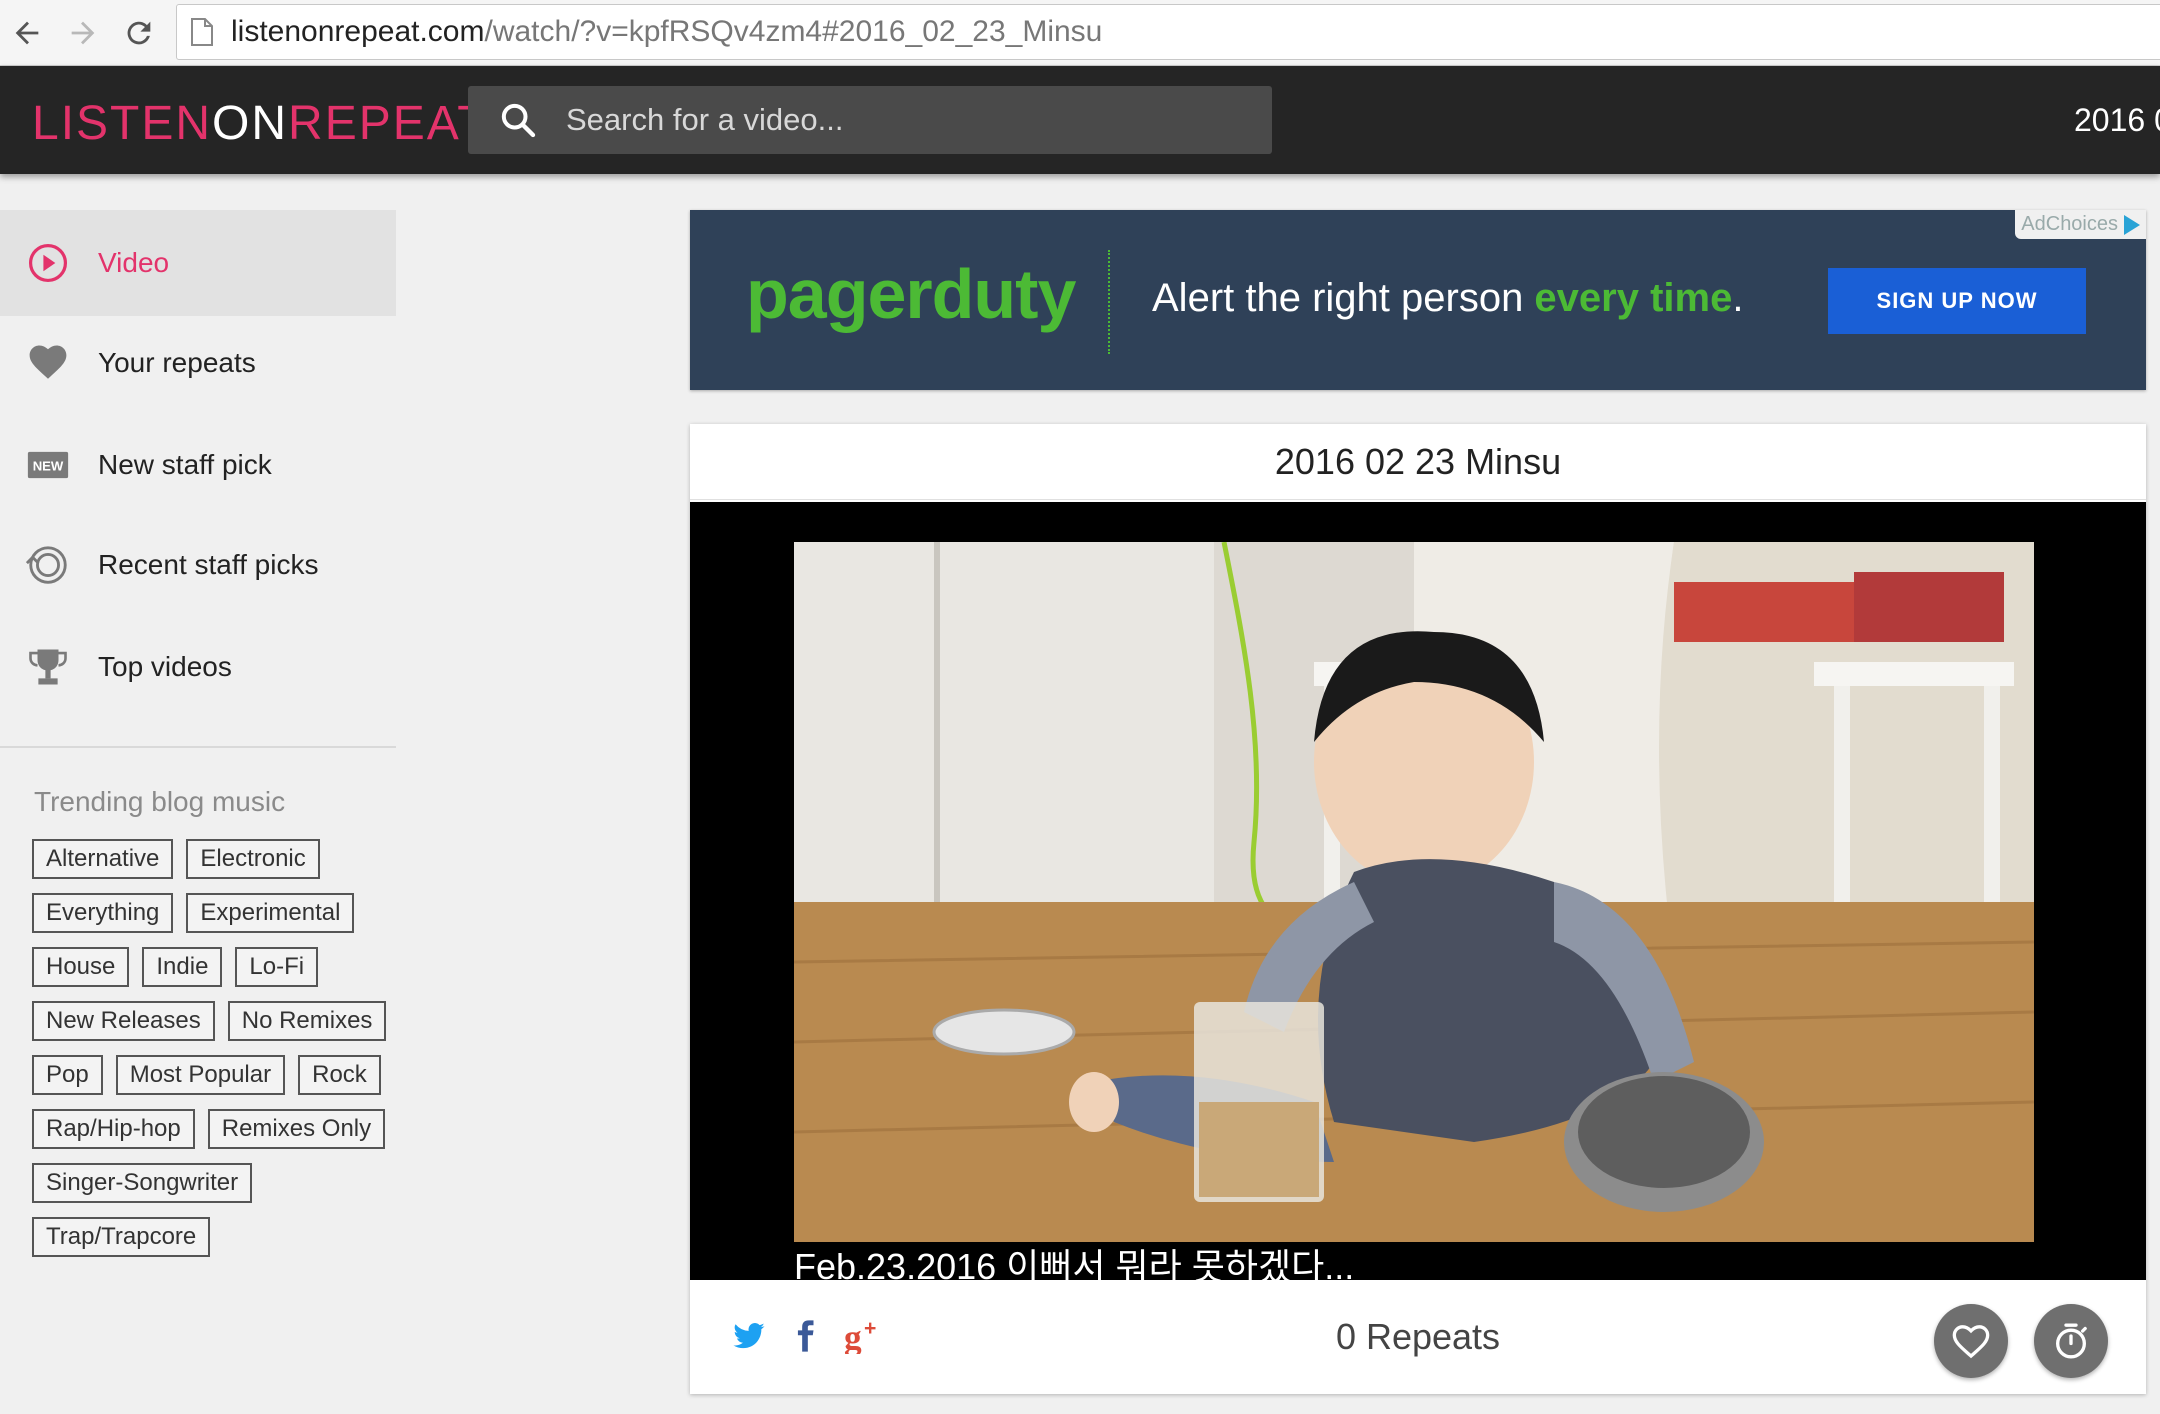 This screenshot has width=2160, height=1414. What do you see at coordinates (48, 363) in the screenshot?
I see `heart-icon` at bounding box center [48, 363].